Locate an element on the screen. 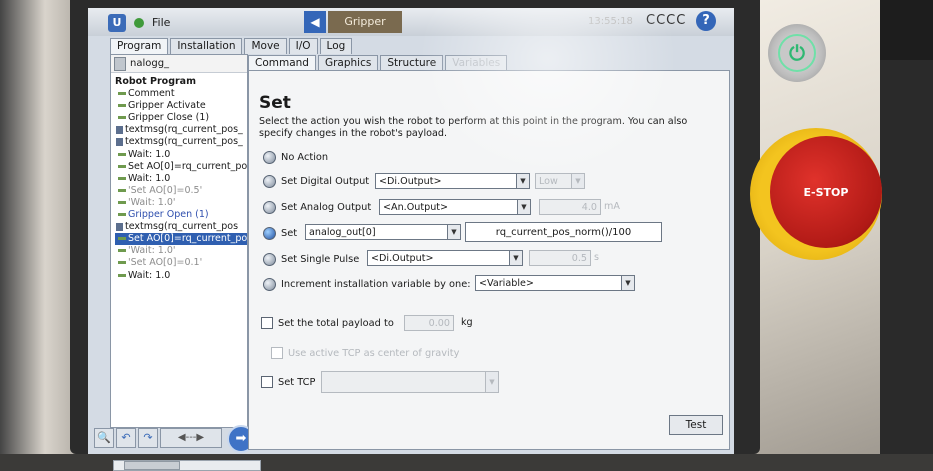 The width and height of the screenshot is (933, 471). ur-logo-icon: U is located at coordinates (117, 23).